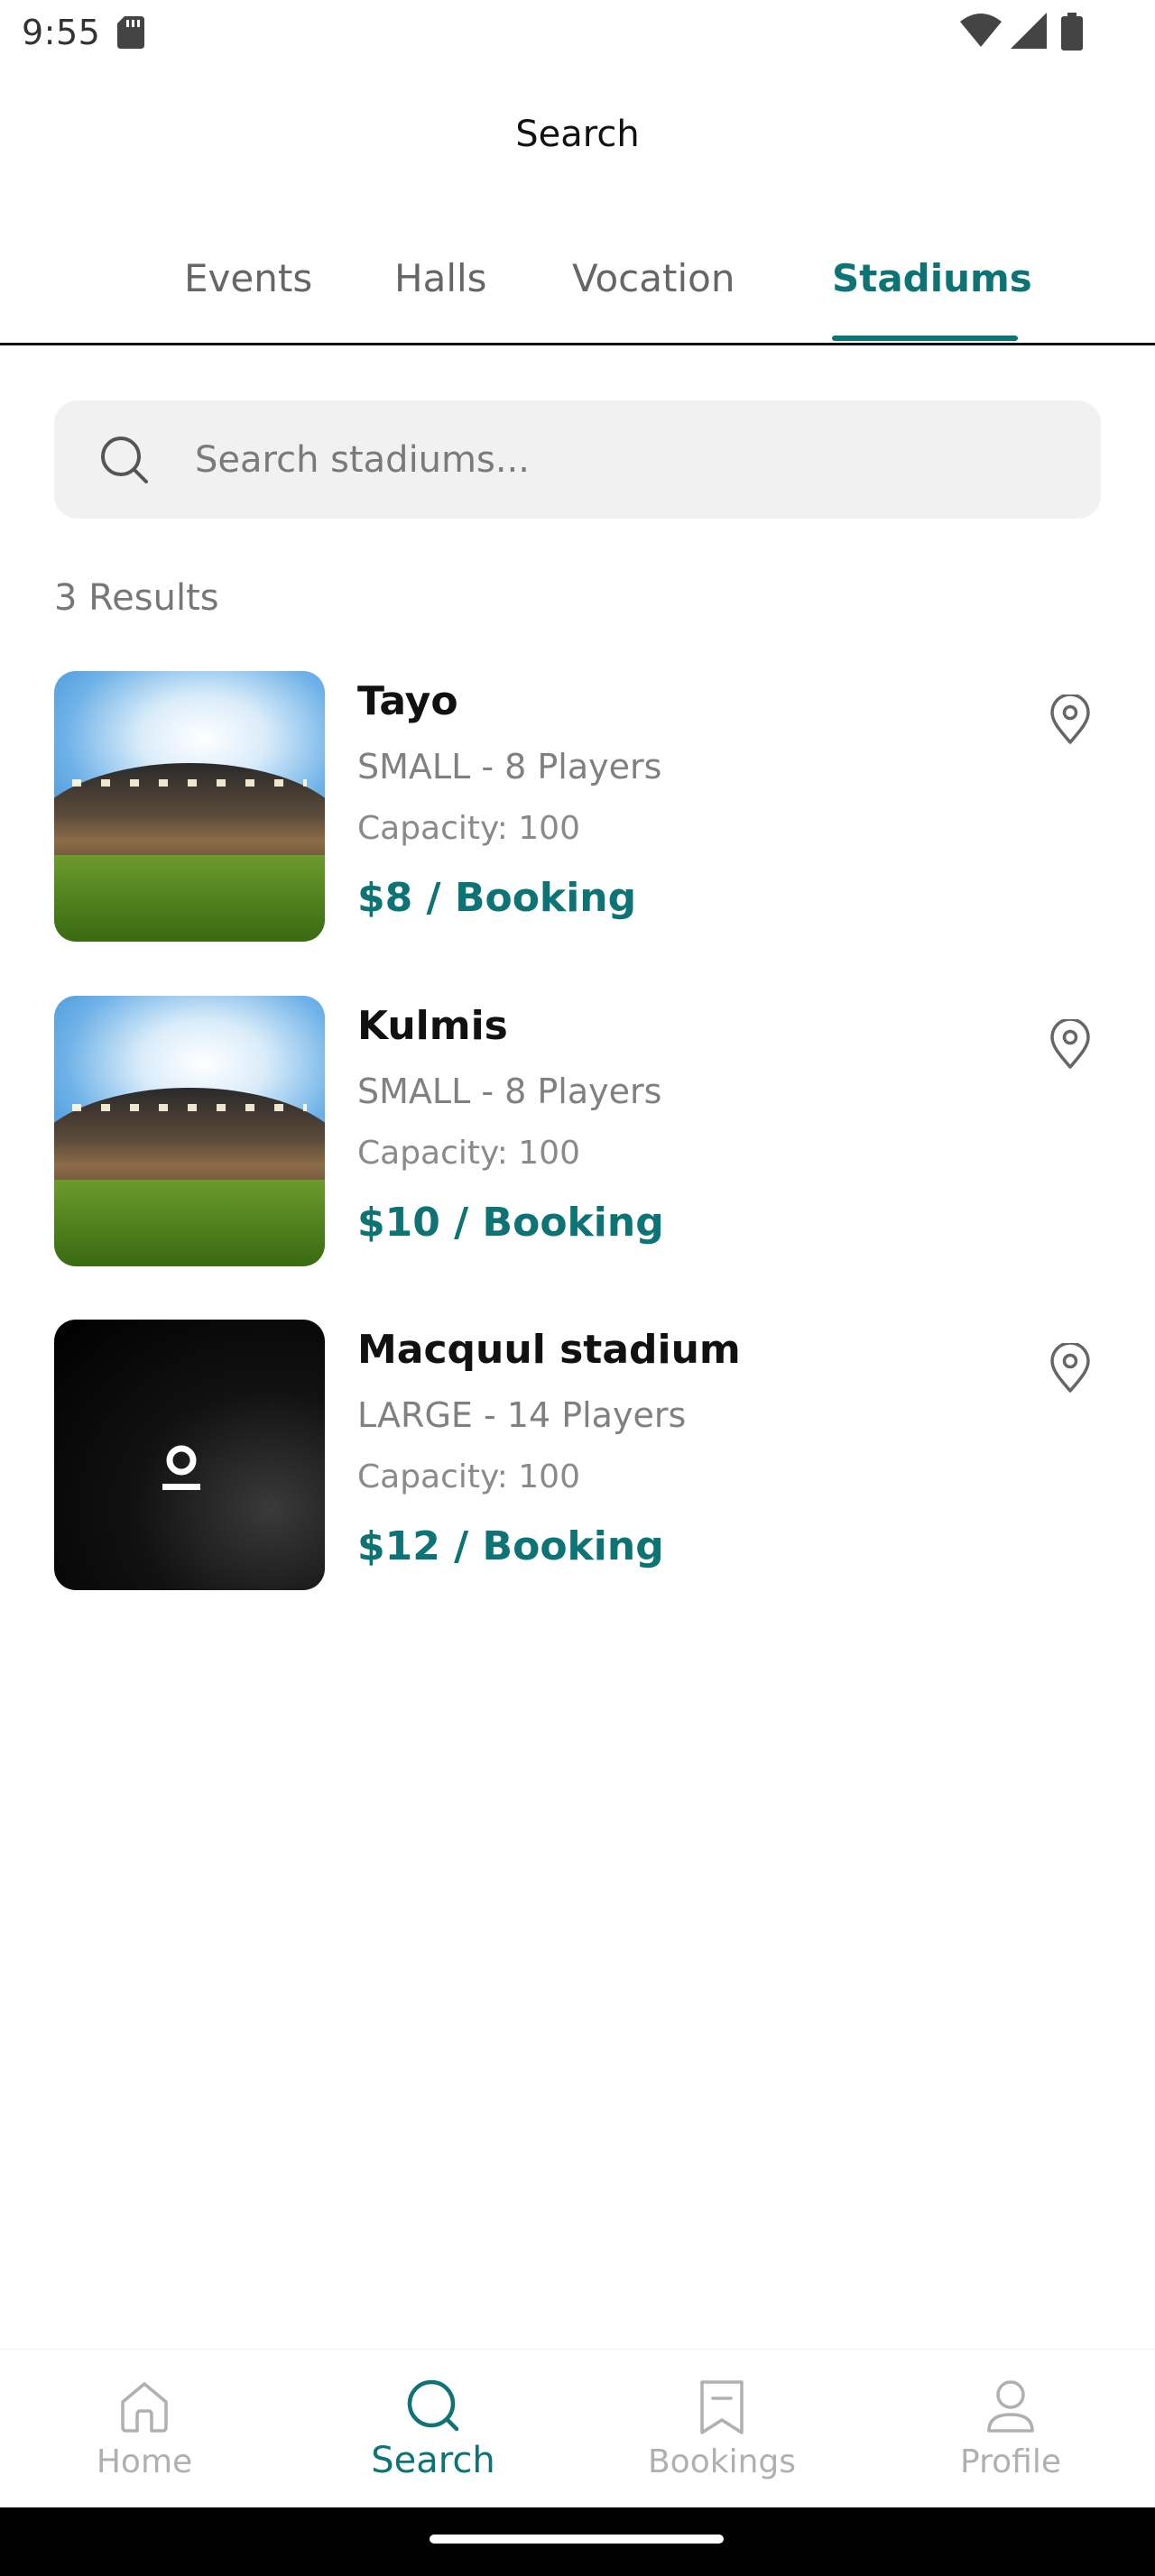 The width and height of the screenshot is (1155, 2576). Describe the element at coordinates (1072, 32) in the screenshot. I see `battery-icon` at that location.